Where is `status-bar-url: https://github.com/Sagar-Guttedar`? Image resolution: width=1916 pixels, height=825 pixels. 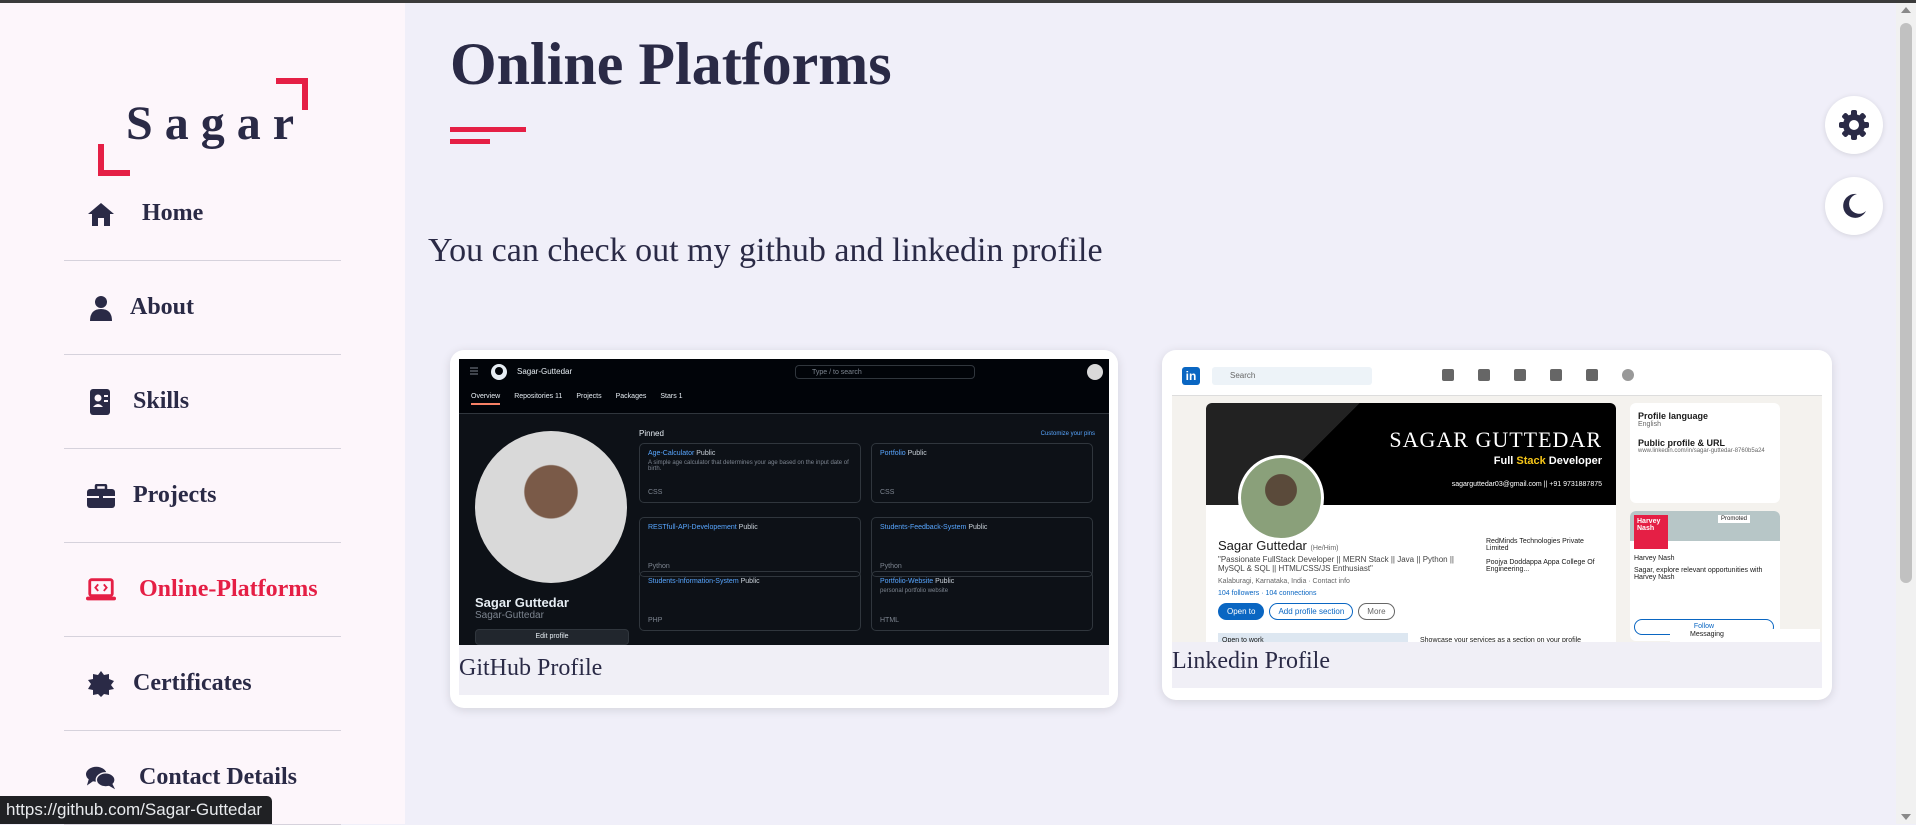
status-bar-url: https://github.com/Sagar-Guttedar is located at coordinates (136, 810).